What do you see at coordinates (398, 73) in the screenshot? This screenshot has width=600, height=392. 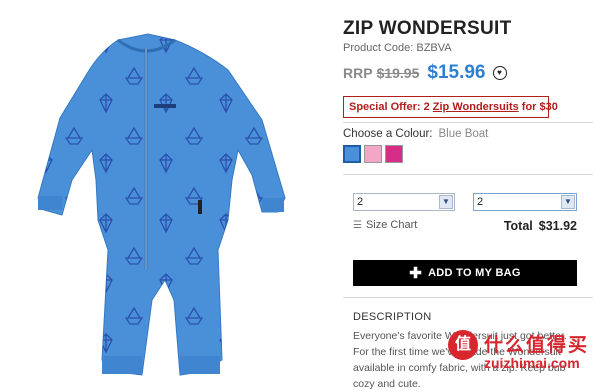 I see `rrp-price: $19.95` at bounding box center [398, 73].